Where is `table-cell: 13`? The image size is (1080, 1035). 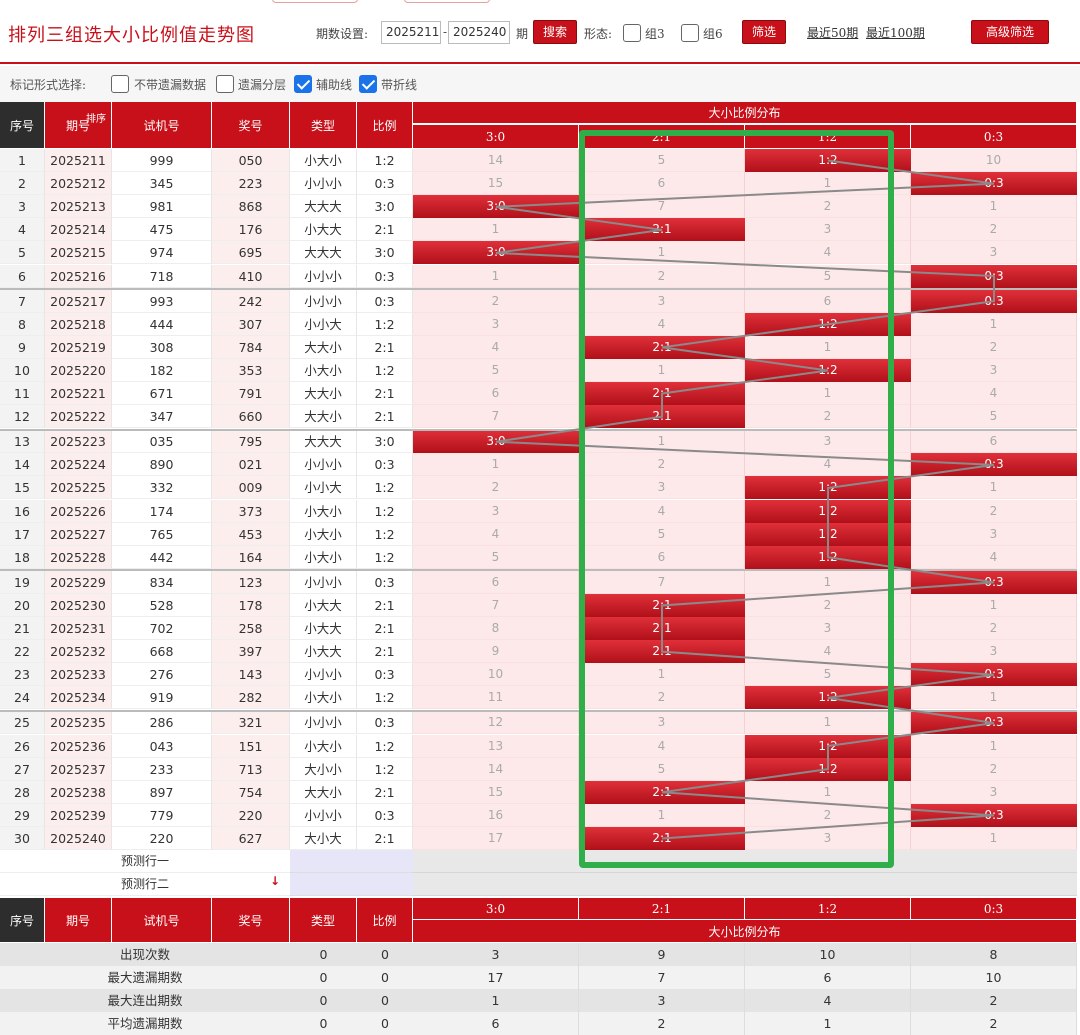 table-cell: 13 is located at coordinates (22, 442).